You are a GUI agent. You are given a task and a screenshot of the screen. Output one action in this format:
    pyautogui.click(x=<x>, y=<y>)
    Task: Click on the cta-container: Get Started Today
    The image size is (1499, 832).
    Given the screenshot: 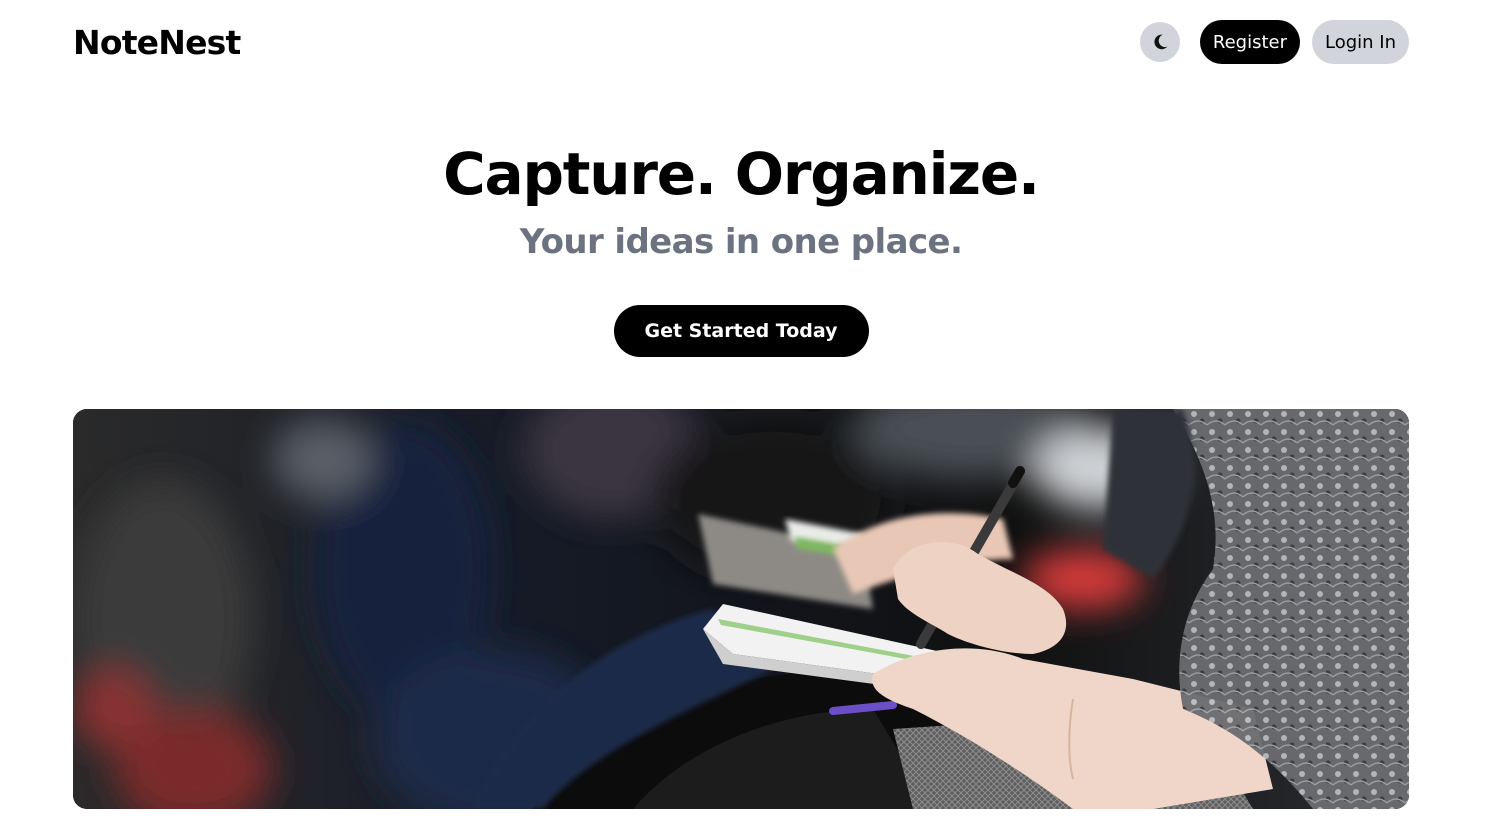 What is the action you would take?
    pyautogui.click(x=741, y=331)
    